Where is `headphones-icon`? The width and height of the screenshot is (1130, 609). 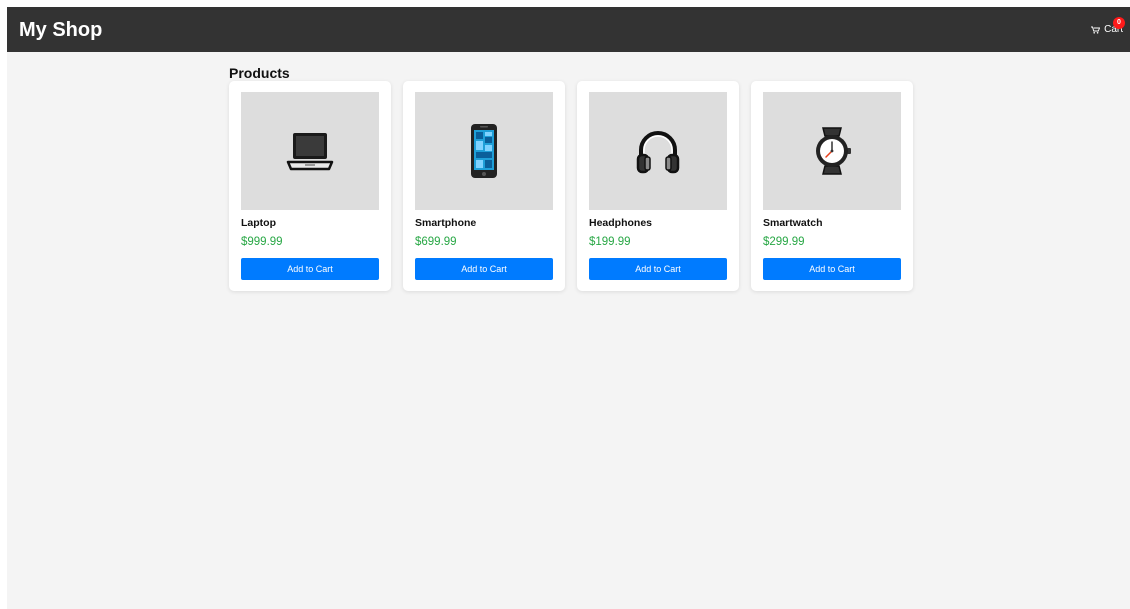
headphones-icon is located at coordinates (658, 152).